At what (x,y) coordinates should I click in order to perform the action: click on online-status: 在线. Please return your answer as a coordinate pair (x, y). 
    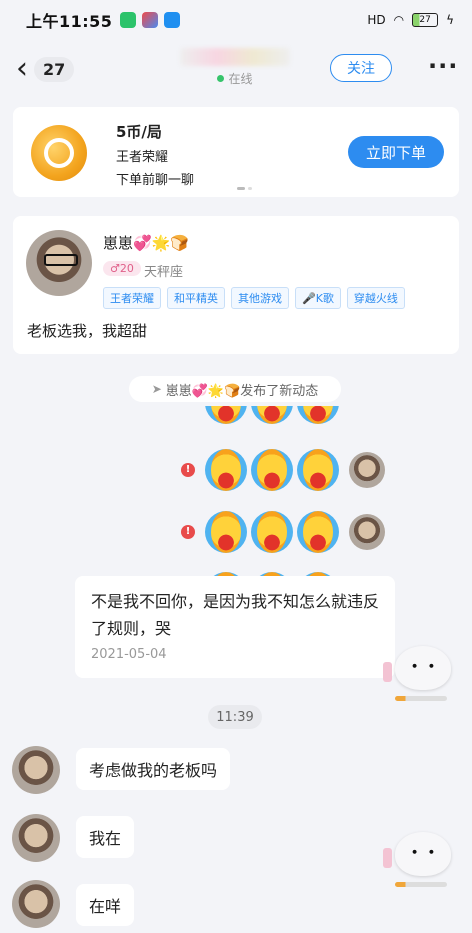
    Looking at the image, I should click on (235, 78).